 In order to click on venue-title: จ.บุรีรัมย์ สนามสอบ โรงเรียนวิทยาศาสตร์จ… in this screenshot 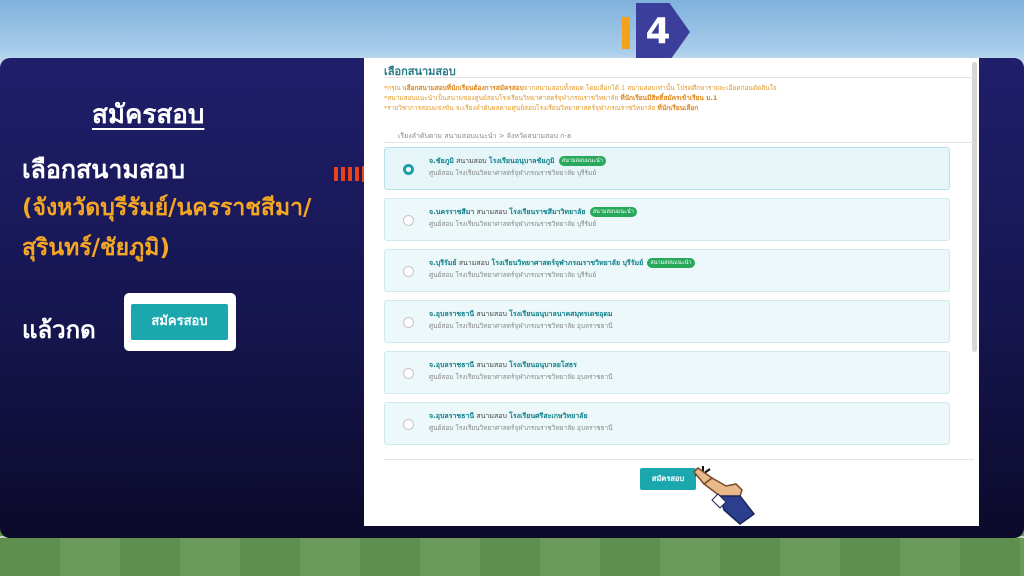, I will do `click(562, 263)`.